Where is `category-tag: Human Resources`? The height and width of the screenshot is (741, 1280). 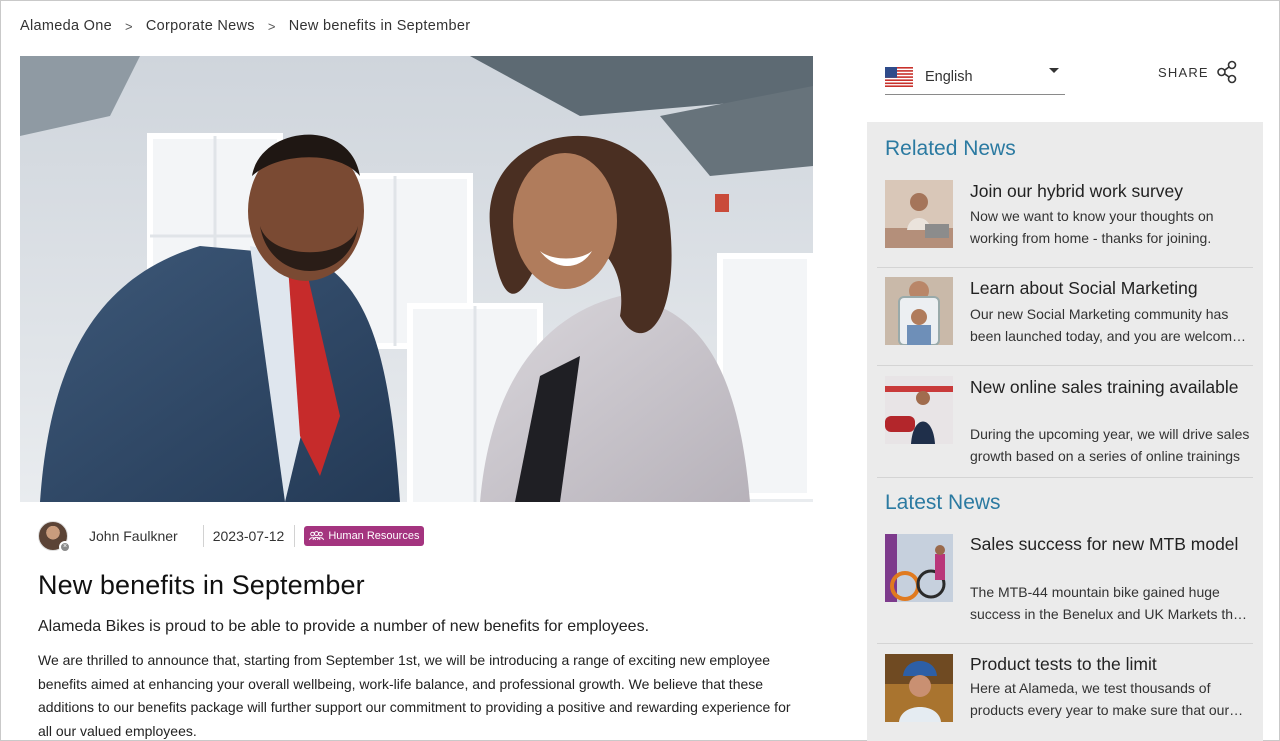
category-tag: Human Resources is located at coordinates (364, 536).